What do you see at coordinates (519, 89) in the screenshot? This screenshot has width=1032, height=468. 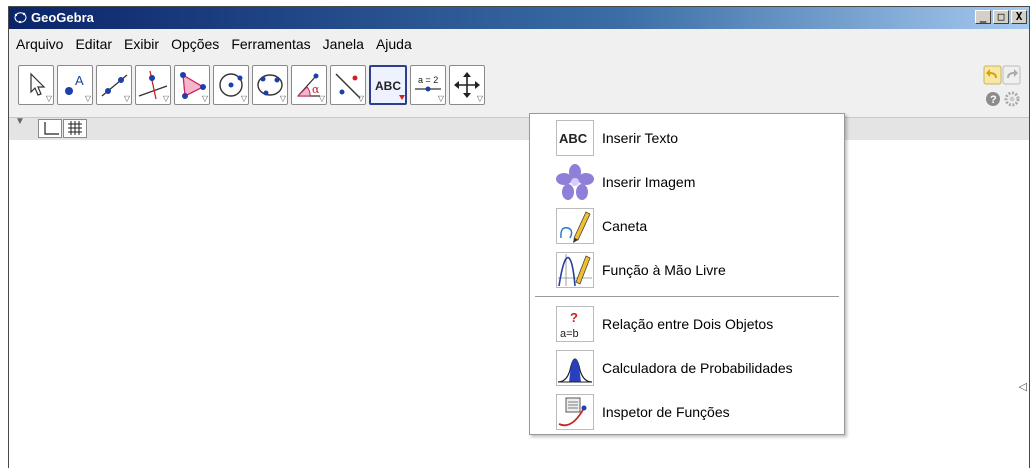 I see `tool-bar: ▽ A ▽ ▽ ▽ ▽ ▽ ▽ α ▽ ▽ ABC a = 2 ▽ ▽ ?` at bounding box center [519, 89].